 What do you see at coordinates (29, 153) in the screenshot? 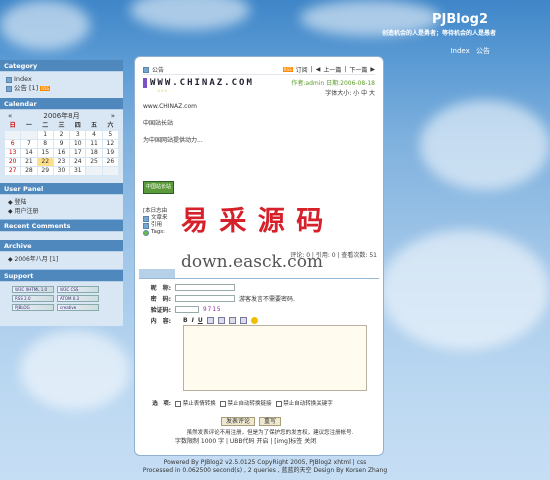
I see `calendar-day: 14` at bounding box center [29, 153].